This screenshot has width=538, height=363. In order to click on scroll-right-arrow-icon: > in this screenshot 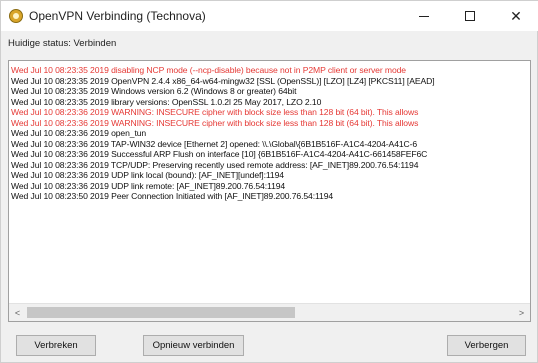, I will do `click(521, 312)`.